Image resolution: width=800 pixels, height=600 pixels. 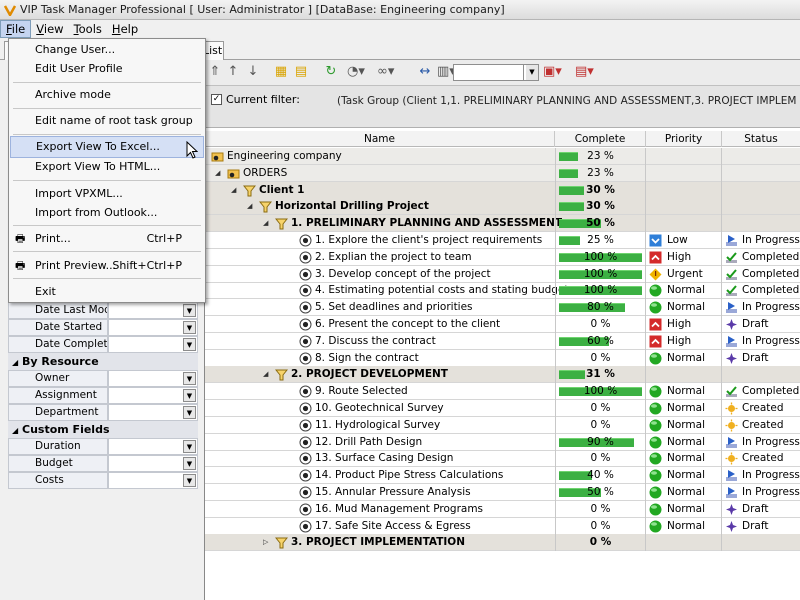 I want to click on collapse-triangle-icon: ◢, so click(x=15, y=430).